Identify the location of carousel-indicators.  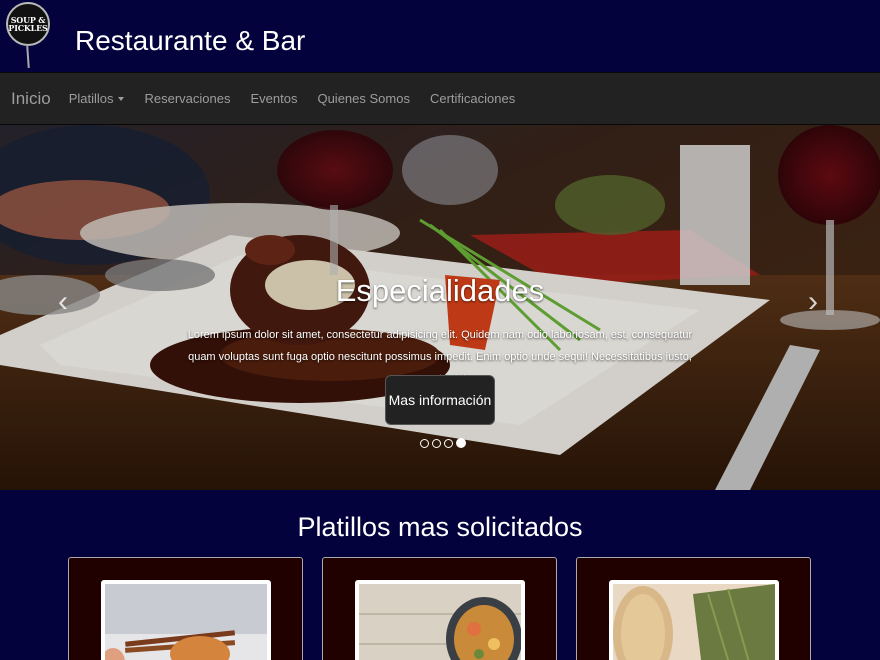
(443, 443).